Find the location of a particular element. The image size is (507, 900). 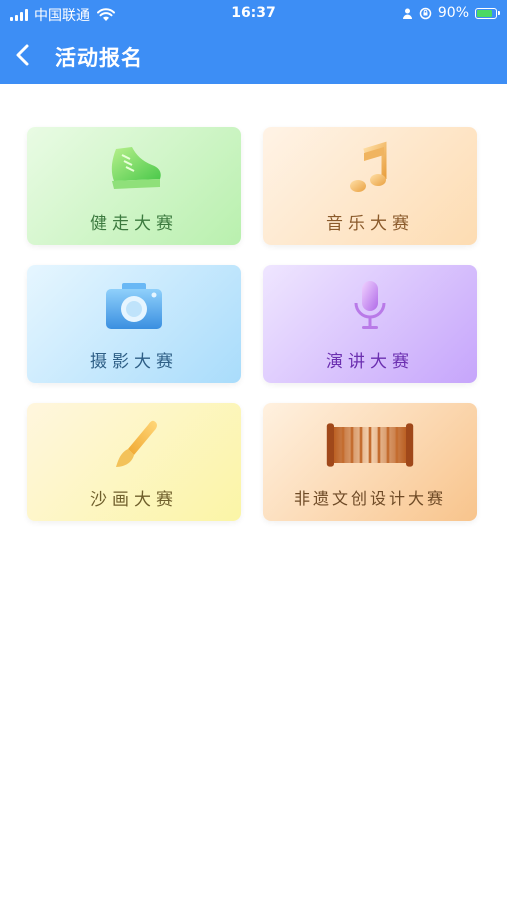

status-right: 90% is located at coordinates (451, 13).